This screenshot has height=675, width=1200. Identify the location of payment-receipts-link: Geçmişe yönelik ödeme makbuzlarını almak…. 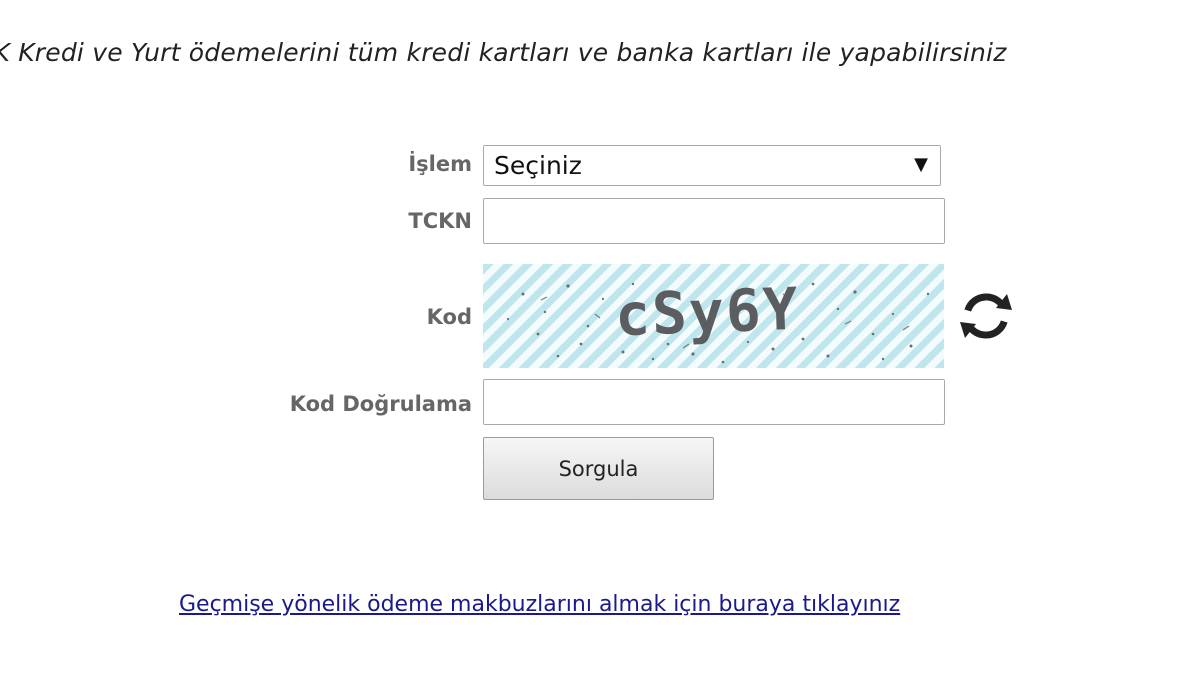
(539, 604).